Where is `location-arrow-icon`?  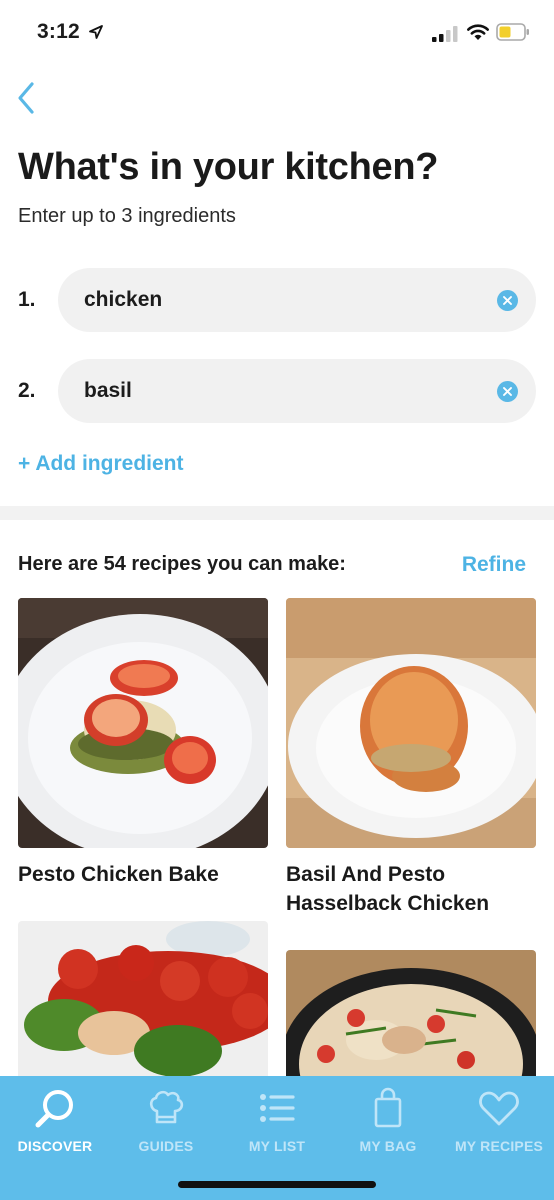 location-arrow-icon is located at coordinates (96, 32).